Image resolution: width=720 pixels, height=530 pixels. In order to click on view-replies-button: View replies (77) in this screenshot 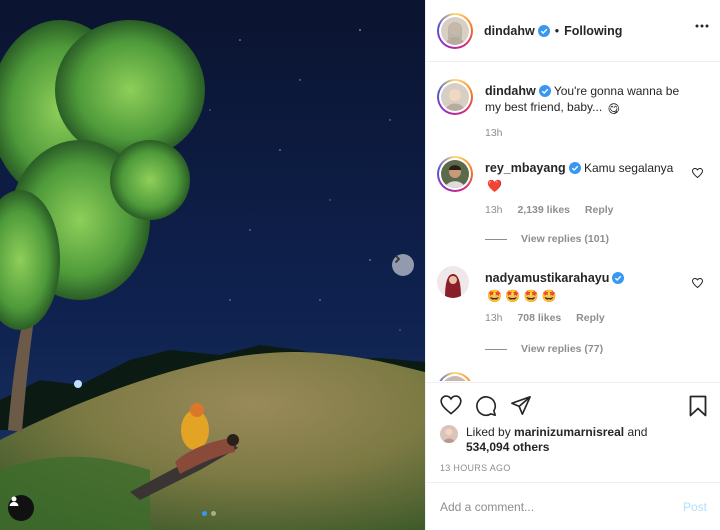, I will do `click(544, 349)`.